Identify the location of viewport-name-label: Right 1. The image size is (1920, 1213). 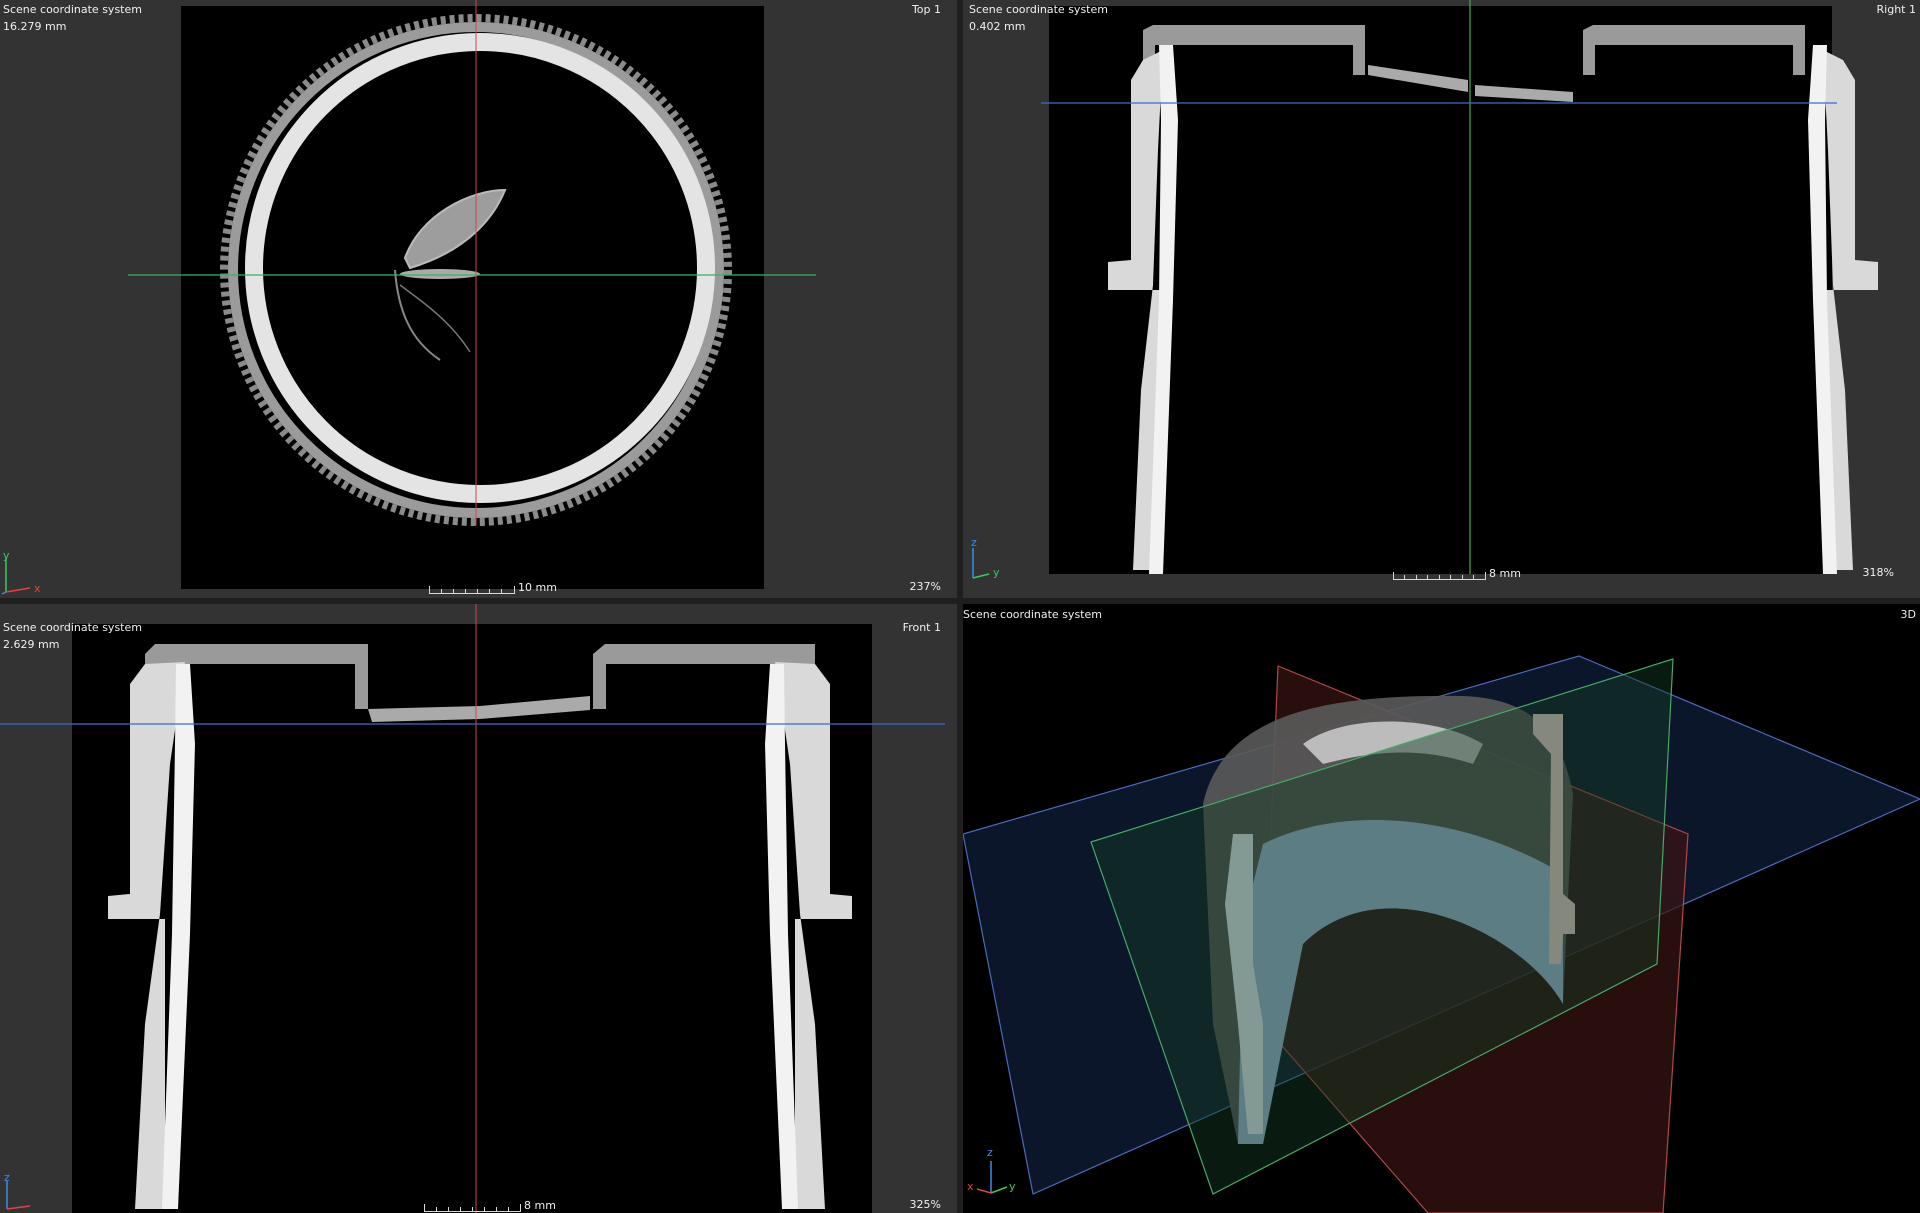
(1896, 9).